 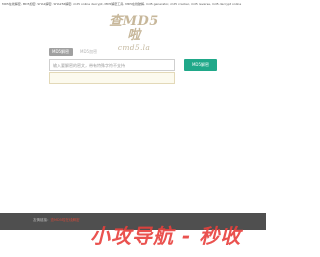 What do you see at coordinates (74, 52) in the screenshot?
I see `mode-tabs: MD5解密 MD5加密` at bounding box center [74, 52].